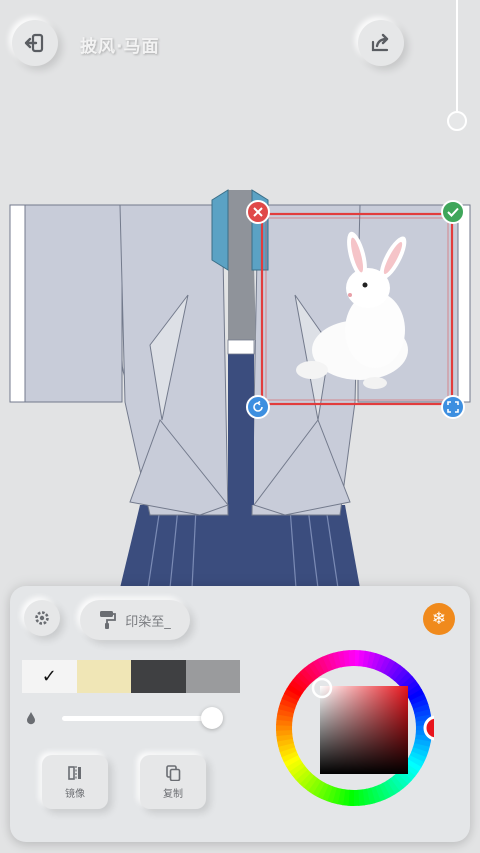 The width and height of the screenshot is (480, 853). Describe the element at coordinates (457, 56) in the screenshot. I see `zoom-slider-track` at that location.